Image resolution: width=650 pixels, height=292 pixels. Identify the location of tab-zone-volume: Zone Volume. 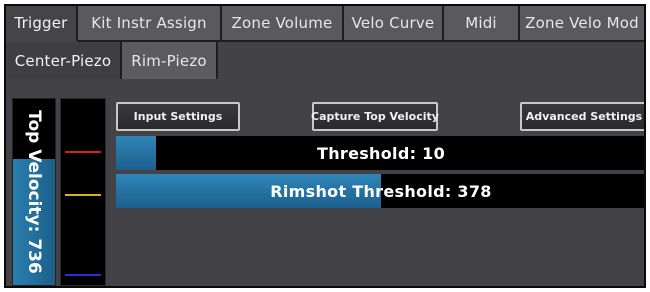
(283, 24).